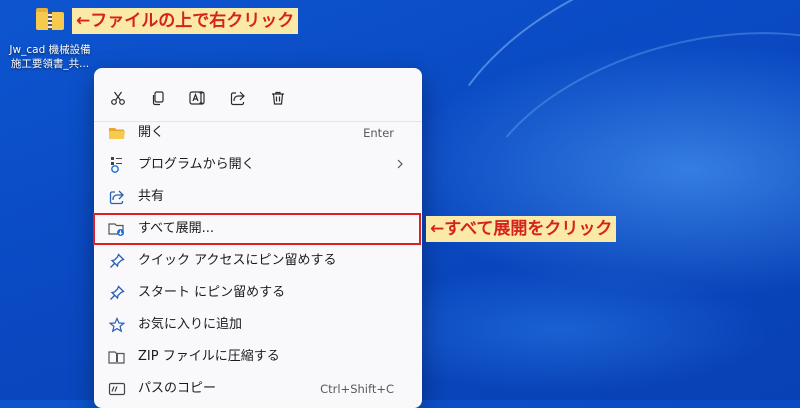 The width and height of the screenshot is (800, 408). Describe the element at coordinates (151, 196) in the screenshot. I see `menu-item-label: 共有` at that location.